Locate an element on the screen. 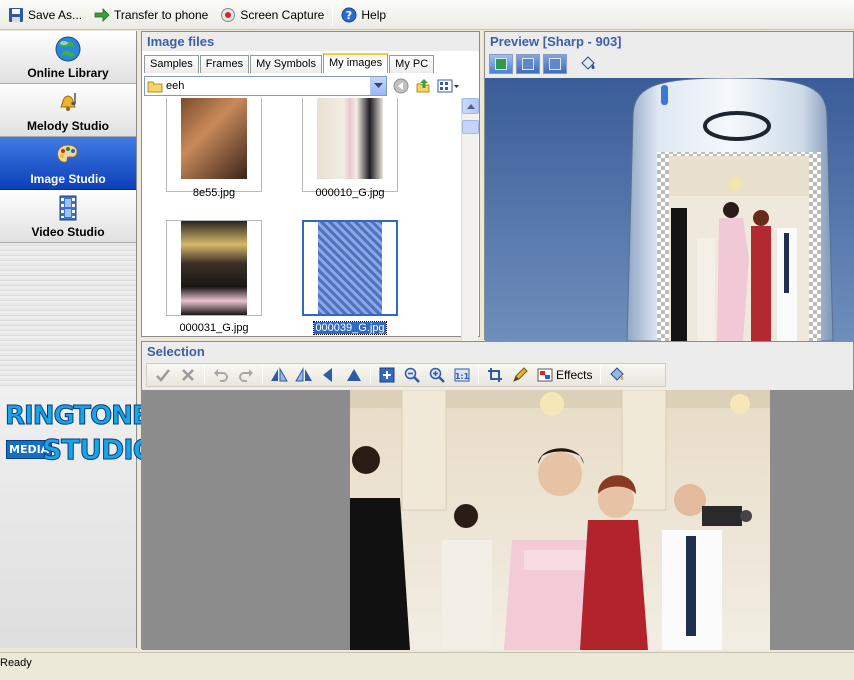 This screenshot has height=680, width=854. draw-button is located at coordinates (520, 375).